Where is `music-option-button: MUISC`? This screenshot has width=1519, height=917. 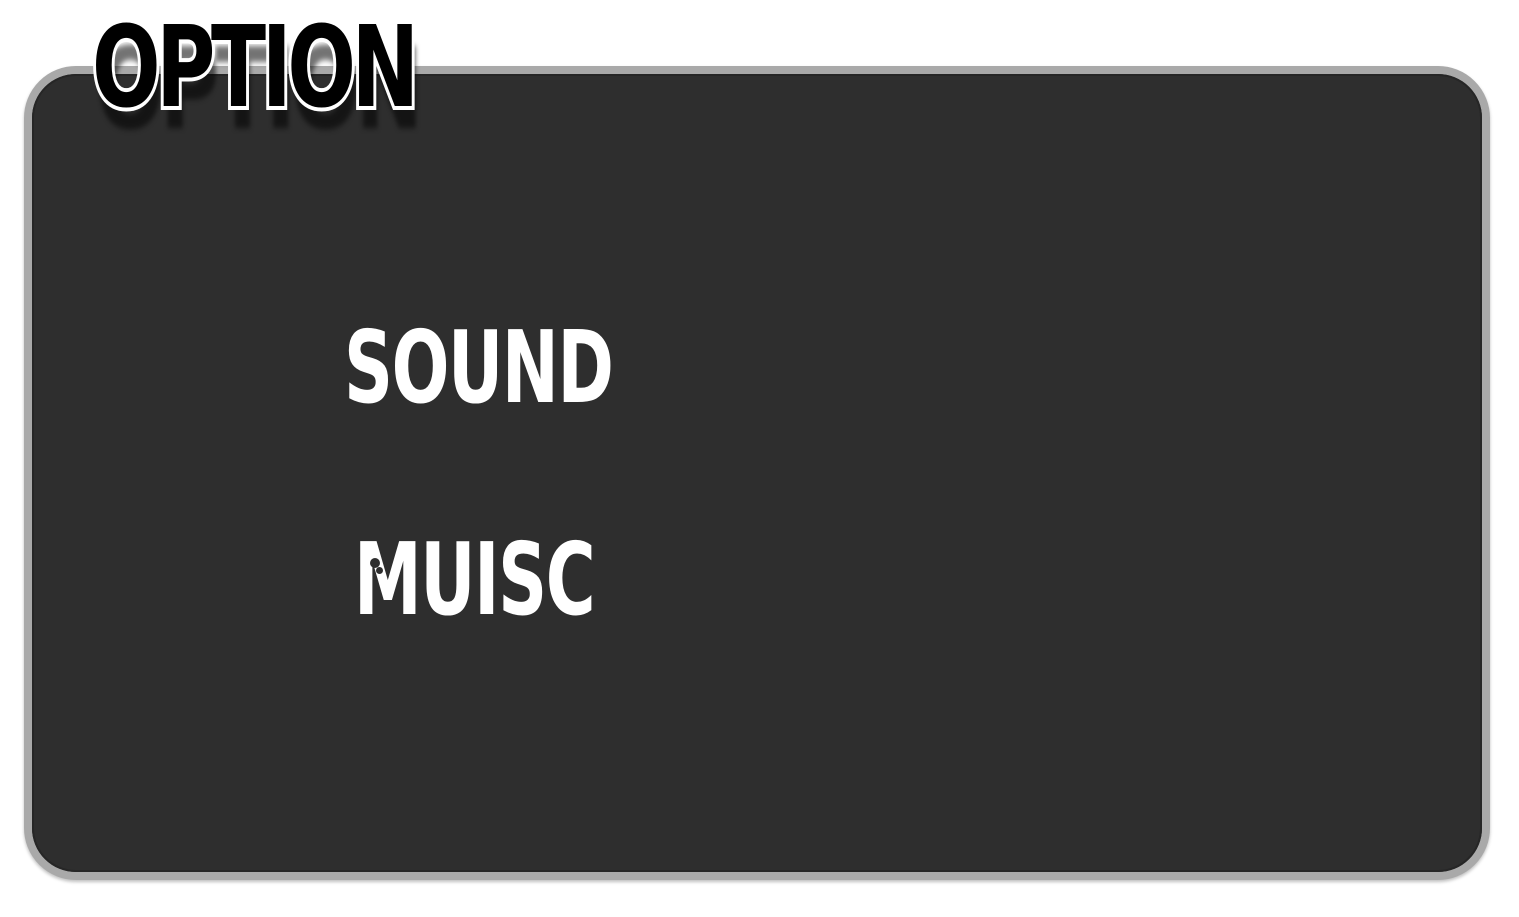 music-option-button: MUISC is located at coordinates (475, 580).